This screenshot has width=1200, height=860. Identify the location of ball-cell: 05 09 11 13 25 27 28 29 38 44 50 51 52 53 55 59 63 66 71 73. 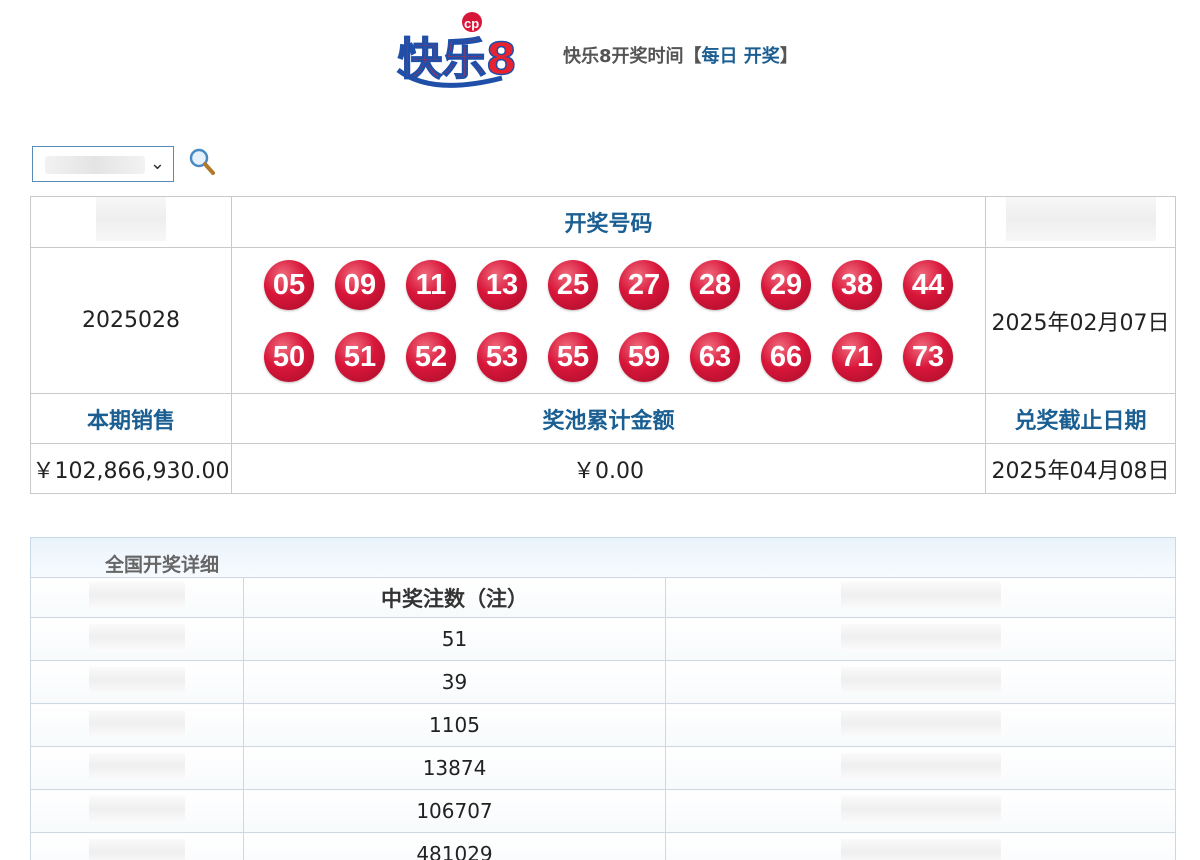
(608, 320).